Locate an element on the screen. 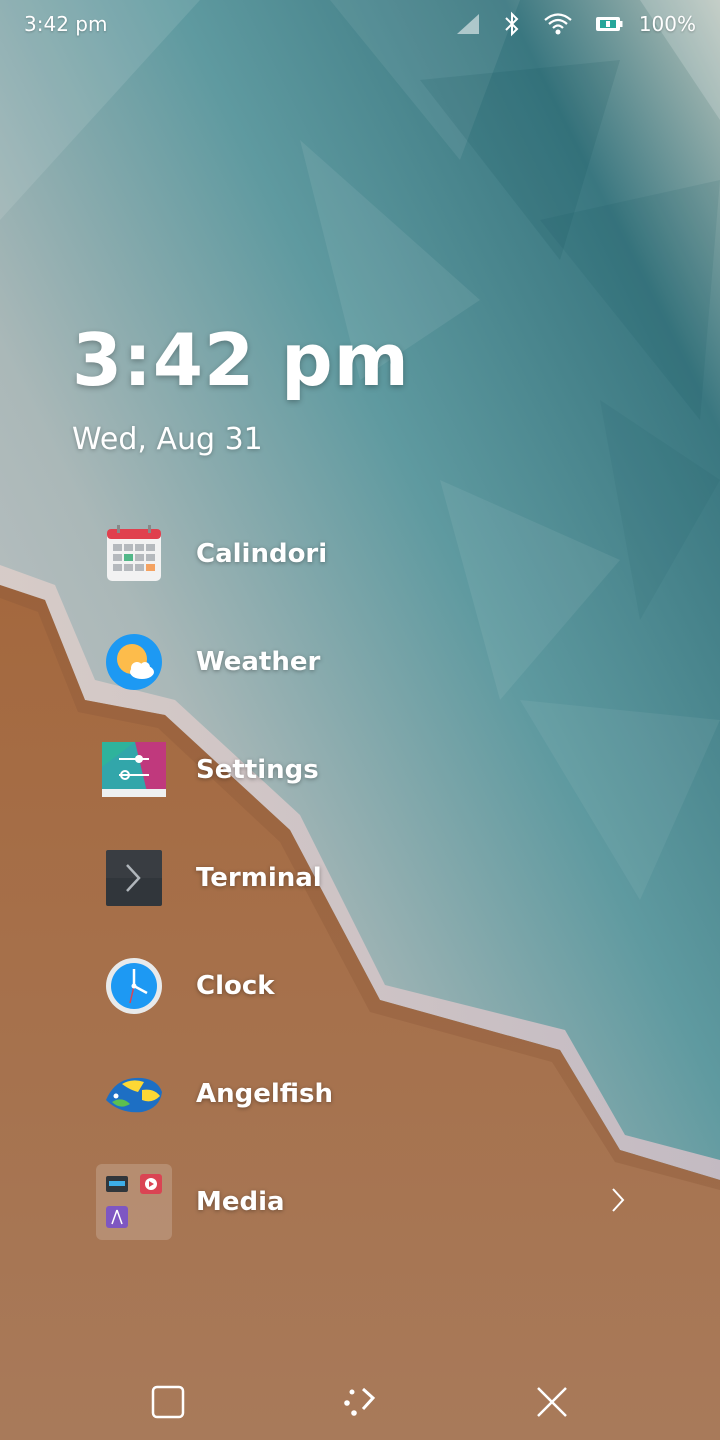 This screenshot has width=720, height=1440. task-switcher-icon is located at coordinates (168, 1404).